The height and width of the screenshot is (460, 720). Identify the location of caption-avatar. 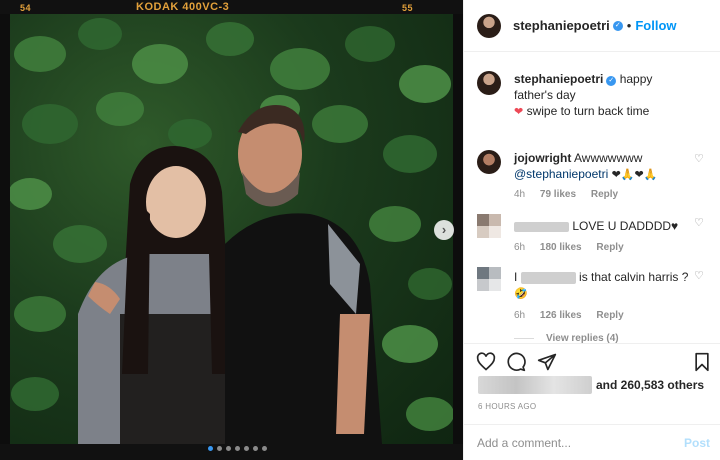
(489, 83).